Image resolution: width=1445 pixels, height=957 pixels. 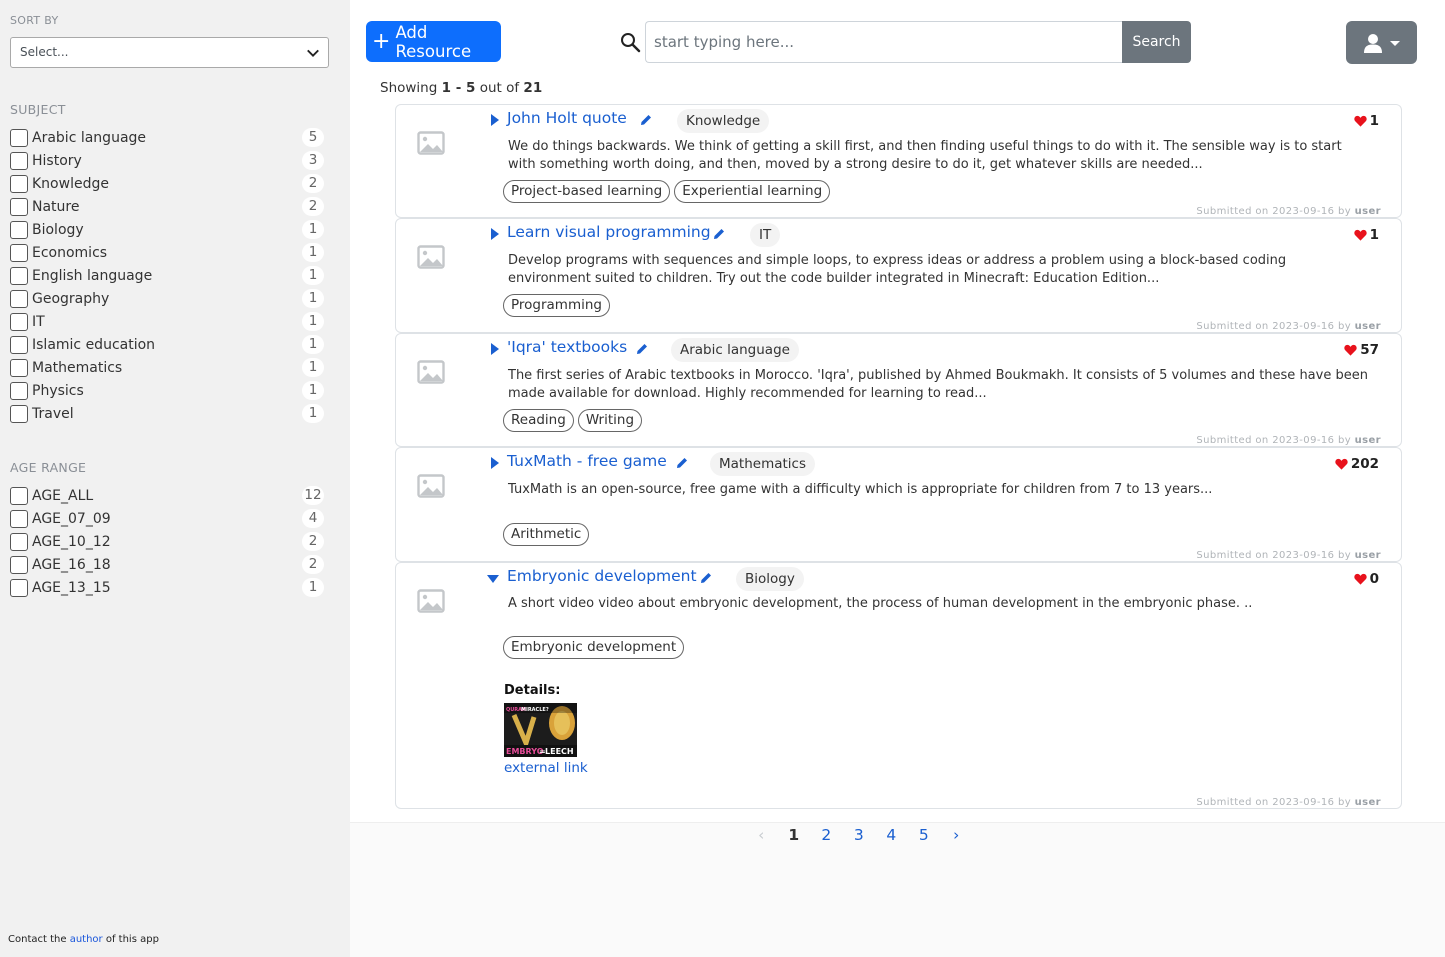 I want to click on search-button: Search, so click(x=1156, y=42).